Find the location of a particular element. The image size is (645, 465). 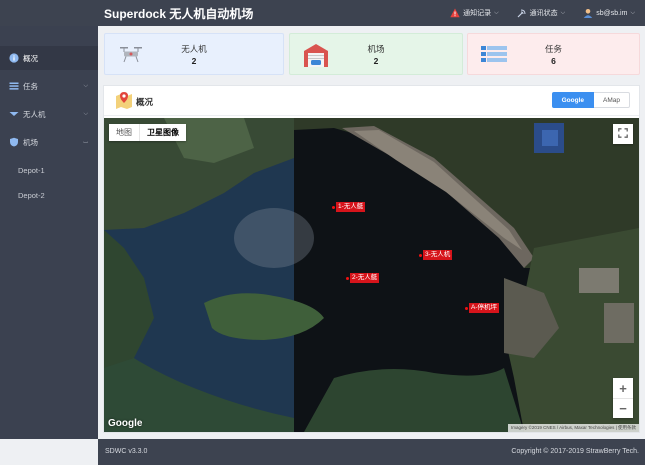

notification-label: 通知记录 is located at coordinates (477, 13).